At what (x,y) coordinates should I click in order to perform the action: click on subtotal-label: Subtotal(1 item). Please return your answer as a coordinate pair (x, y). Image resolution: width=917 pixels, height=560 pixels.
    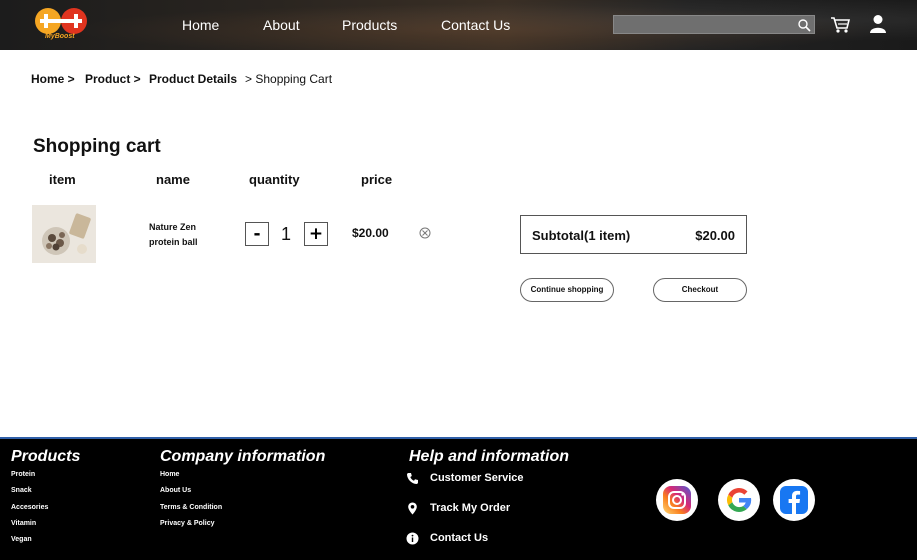
    Looking at the image, I should click on (581, 235).